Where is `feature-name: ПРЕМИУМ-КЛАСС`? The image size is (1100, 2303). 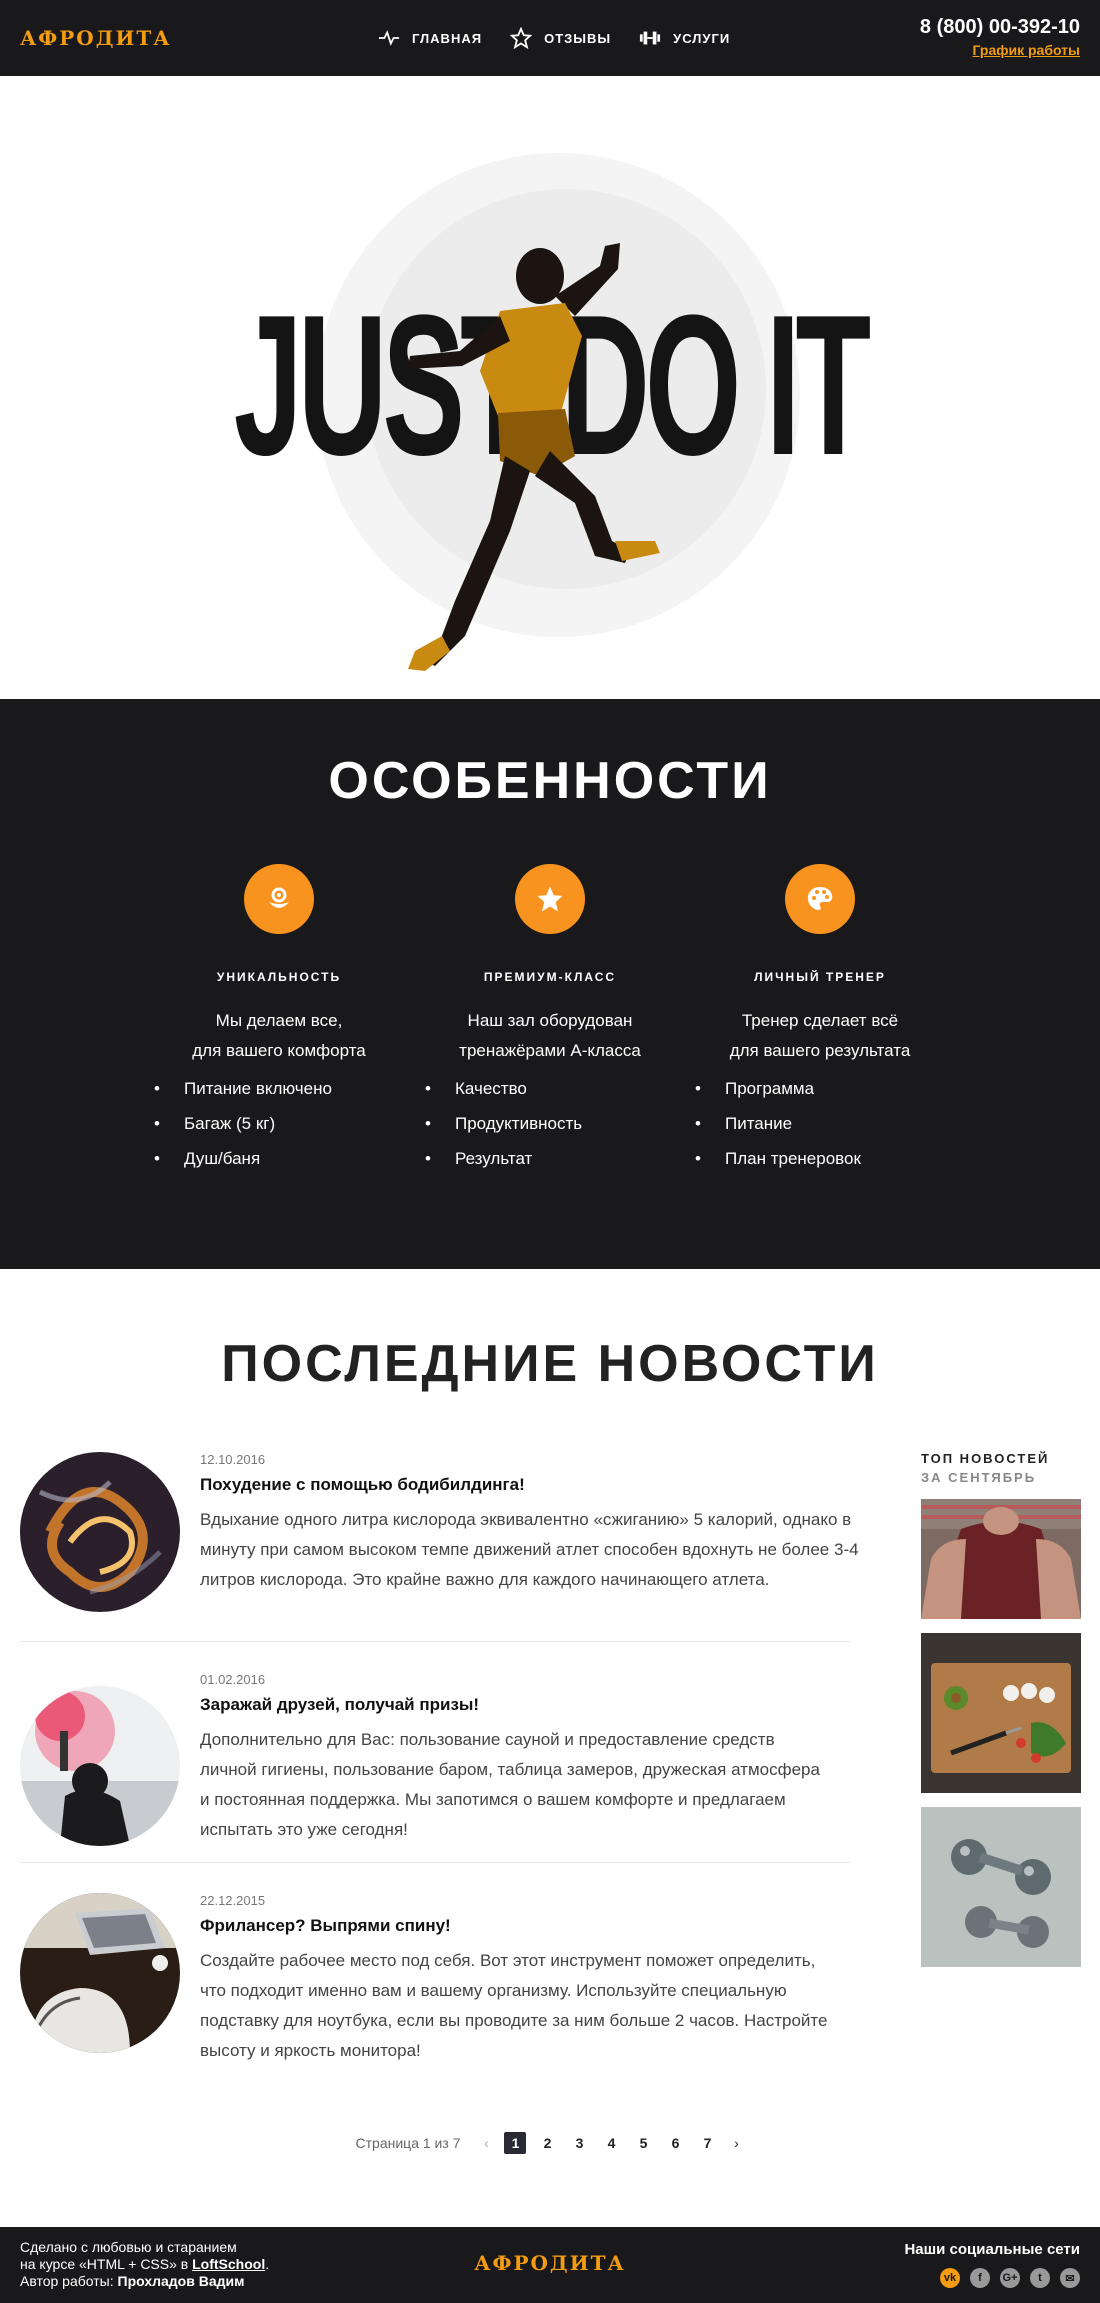
feature-name: ПРЕМИУМ-КЛАСС is located at coordinates (550, 977).